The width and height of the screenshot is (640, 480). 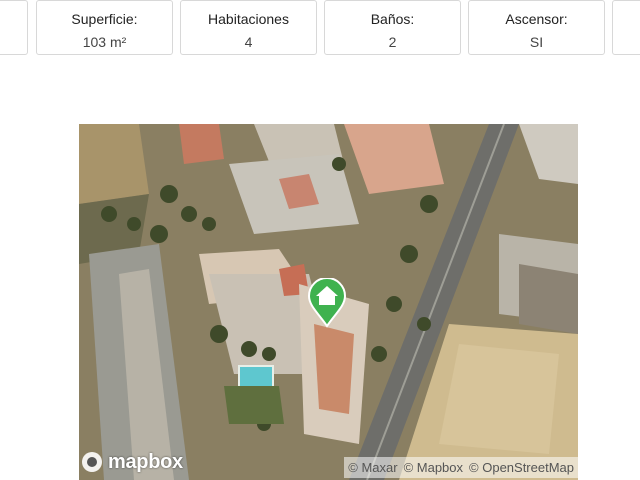 What do you see at coordinates (392, 27) in the screenshot?
I see `stat-card-banos: Baños: 2` at bounding box center [392, 27].